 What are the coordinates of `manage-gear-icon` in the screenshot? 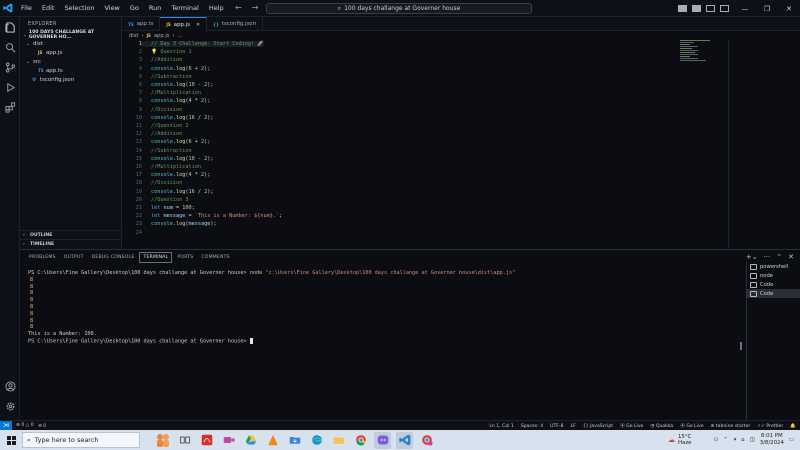 It's located at (10, 406).